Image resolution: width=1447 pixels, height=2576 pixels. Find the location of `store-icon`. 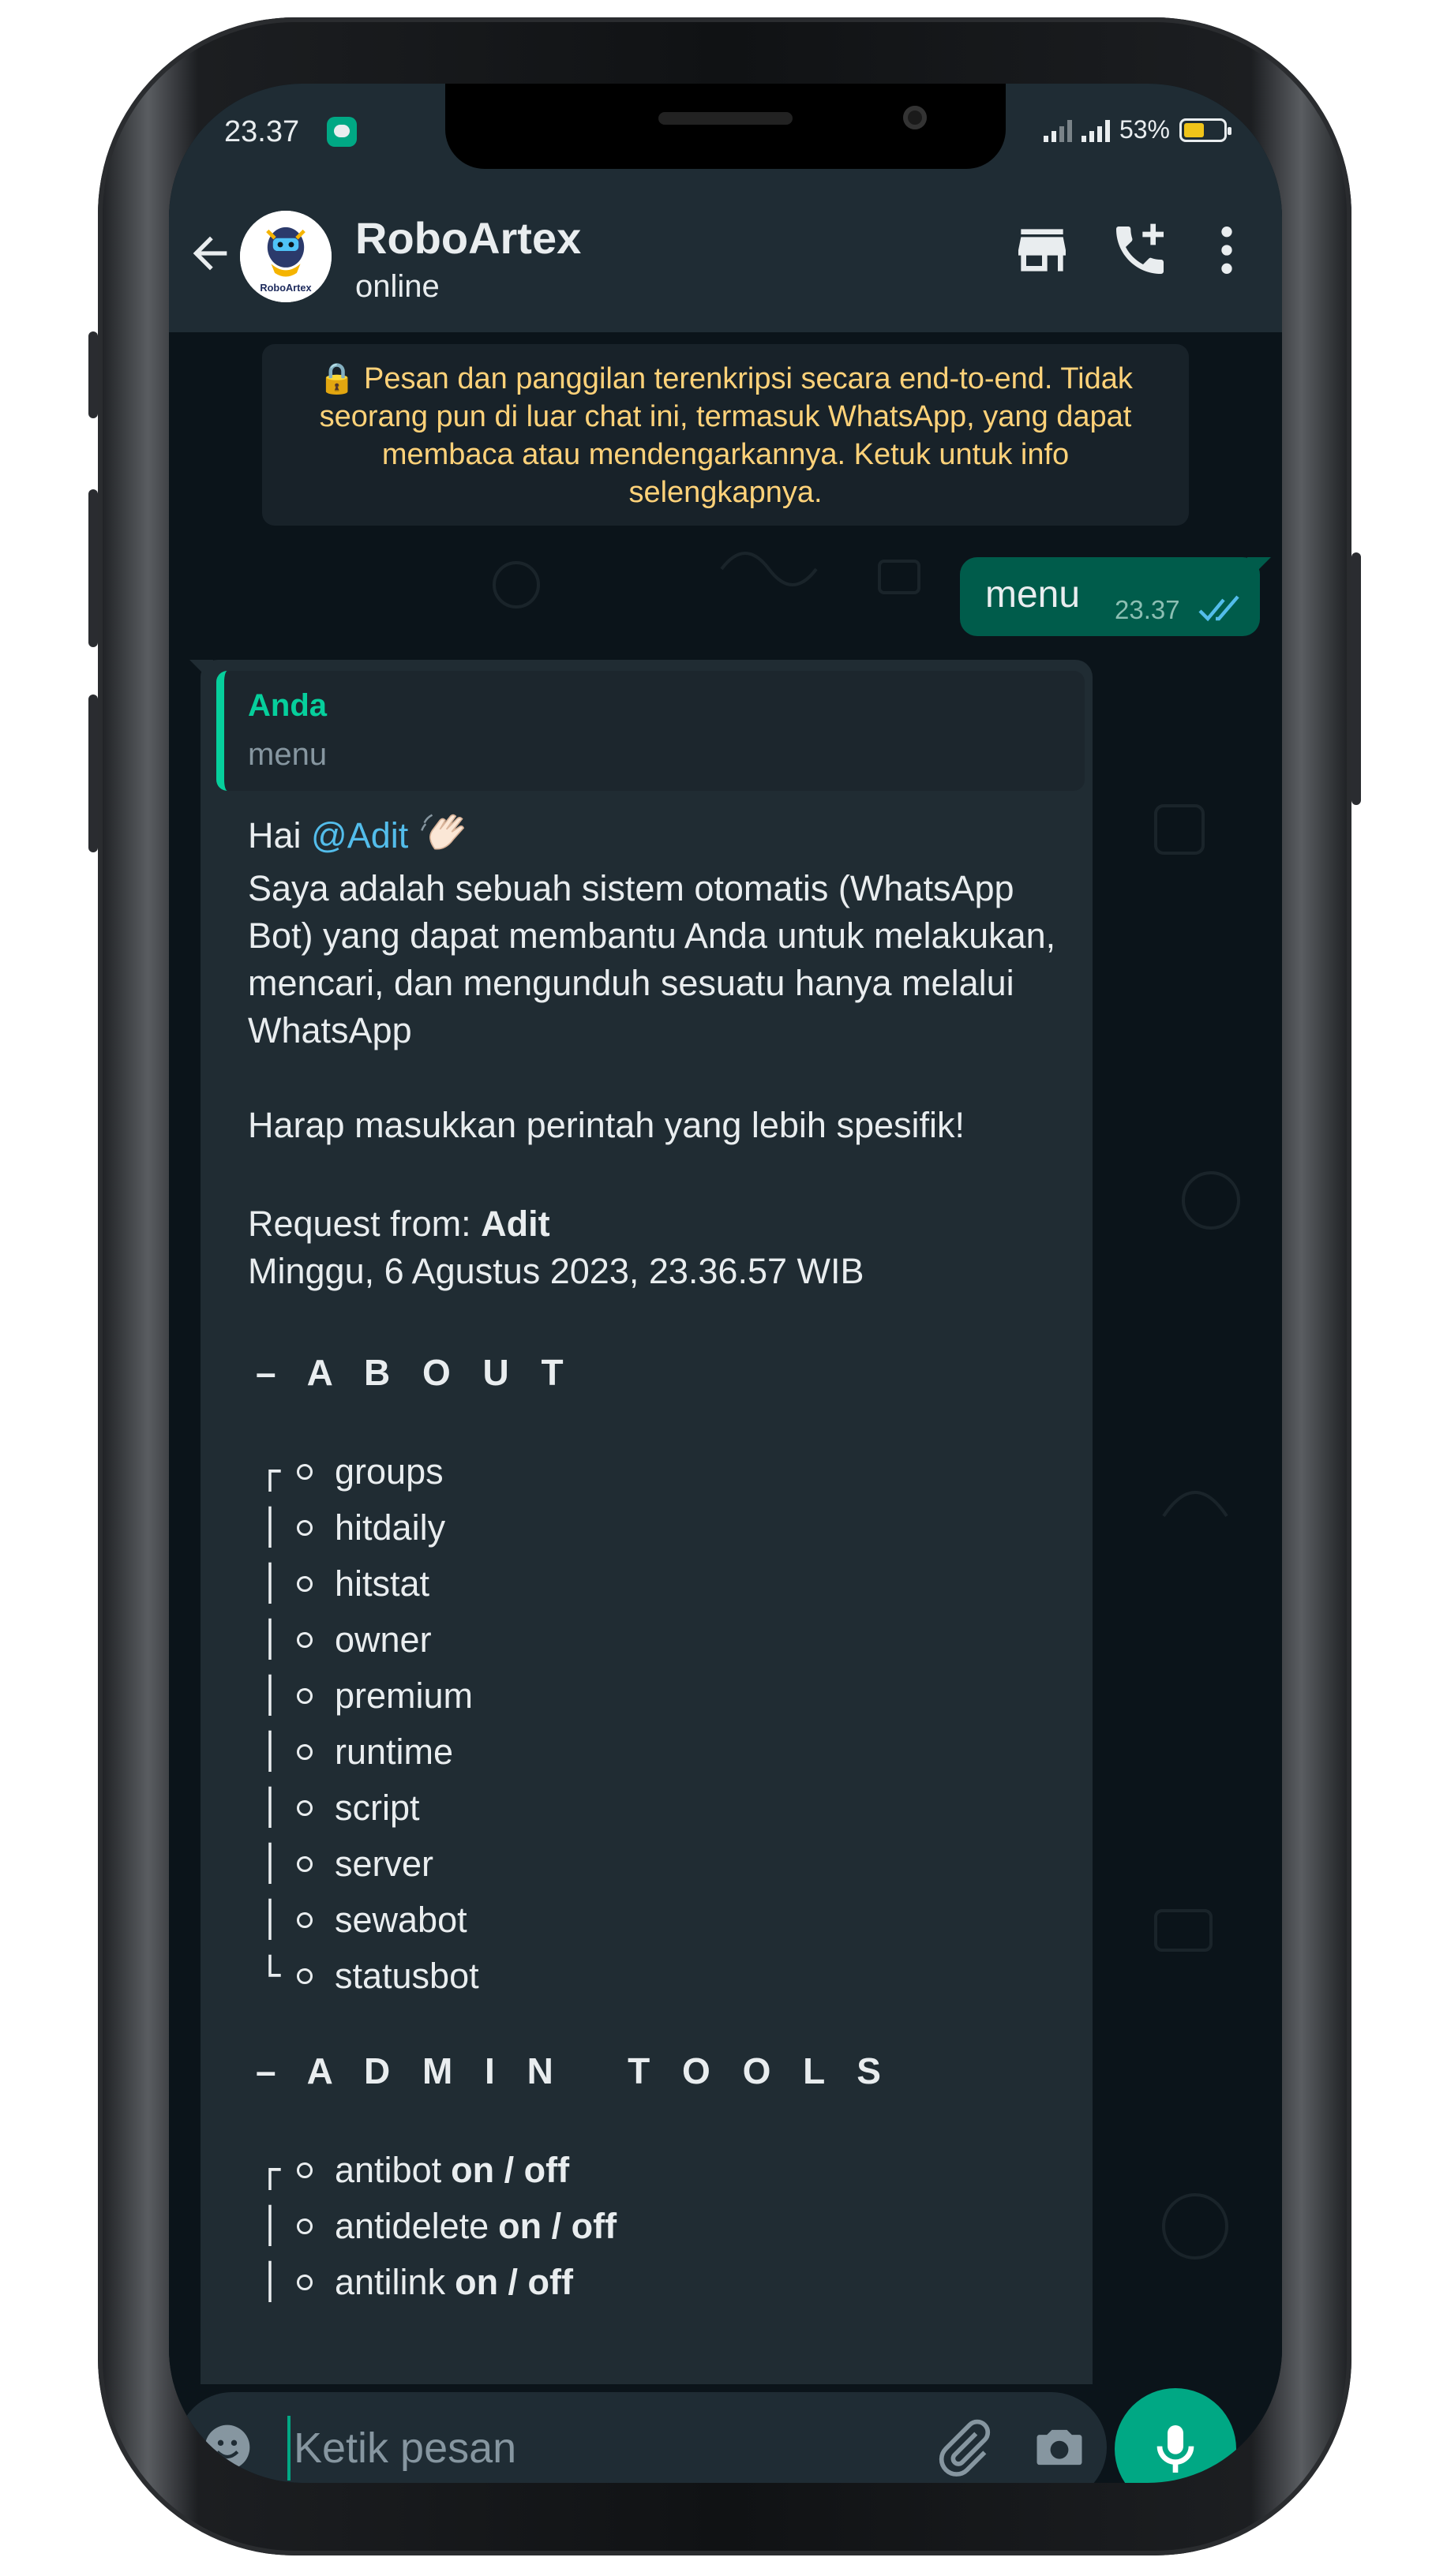

store-icon is located at coordinates (1042, 250).